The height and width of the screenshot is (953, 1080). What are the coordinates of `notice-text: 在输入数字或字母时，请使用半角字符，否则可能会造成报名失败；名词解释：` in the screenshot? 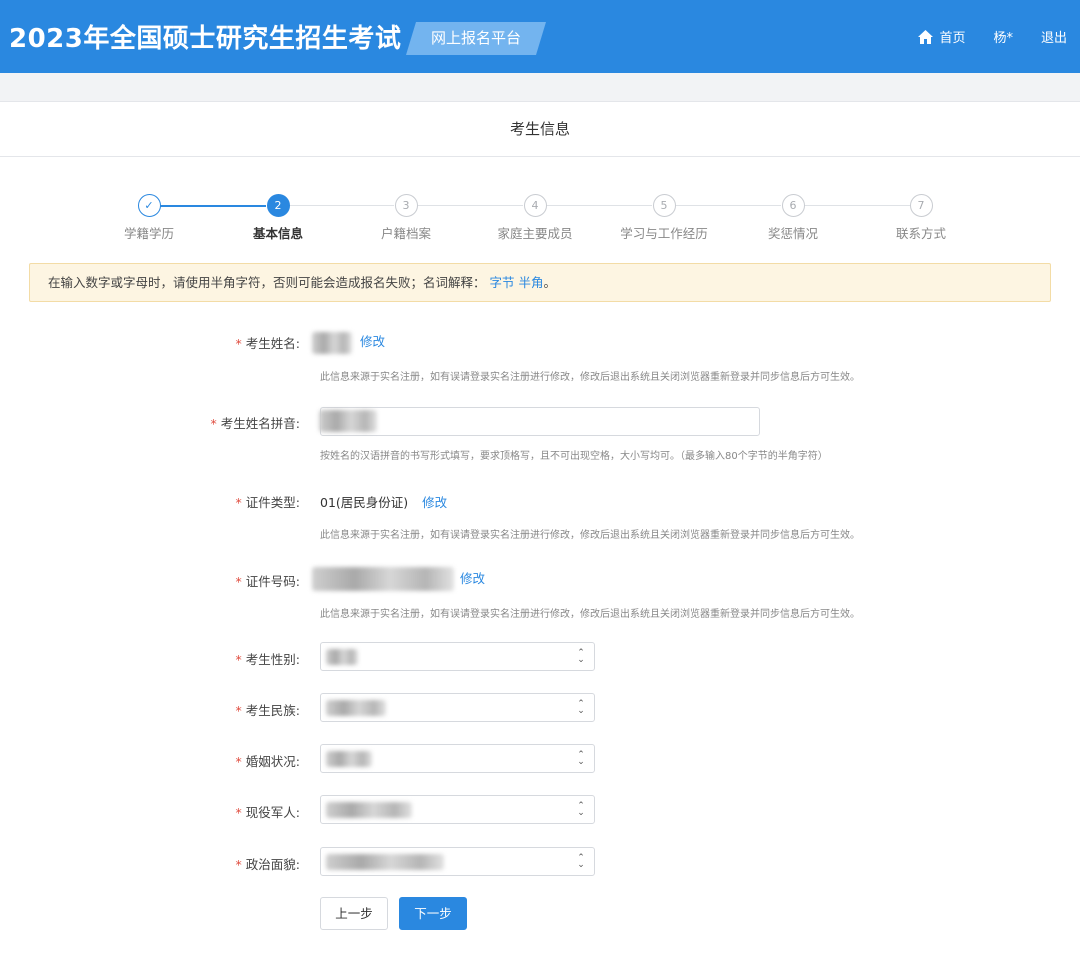 It's located at (267, 282).